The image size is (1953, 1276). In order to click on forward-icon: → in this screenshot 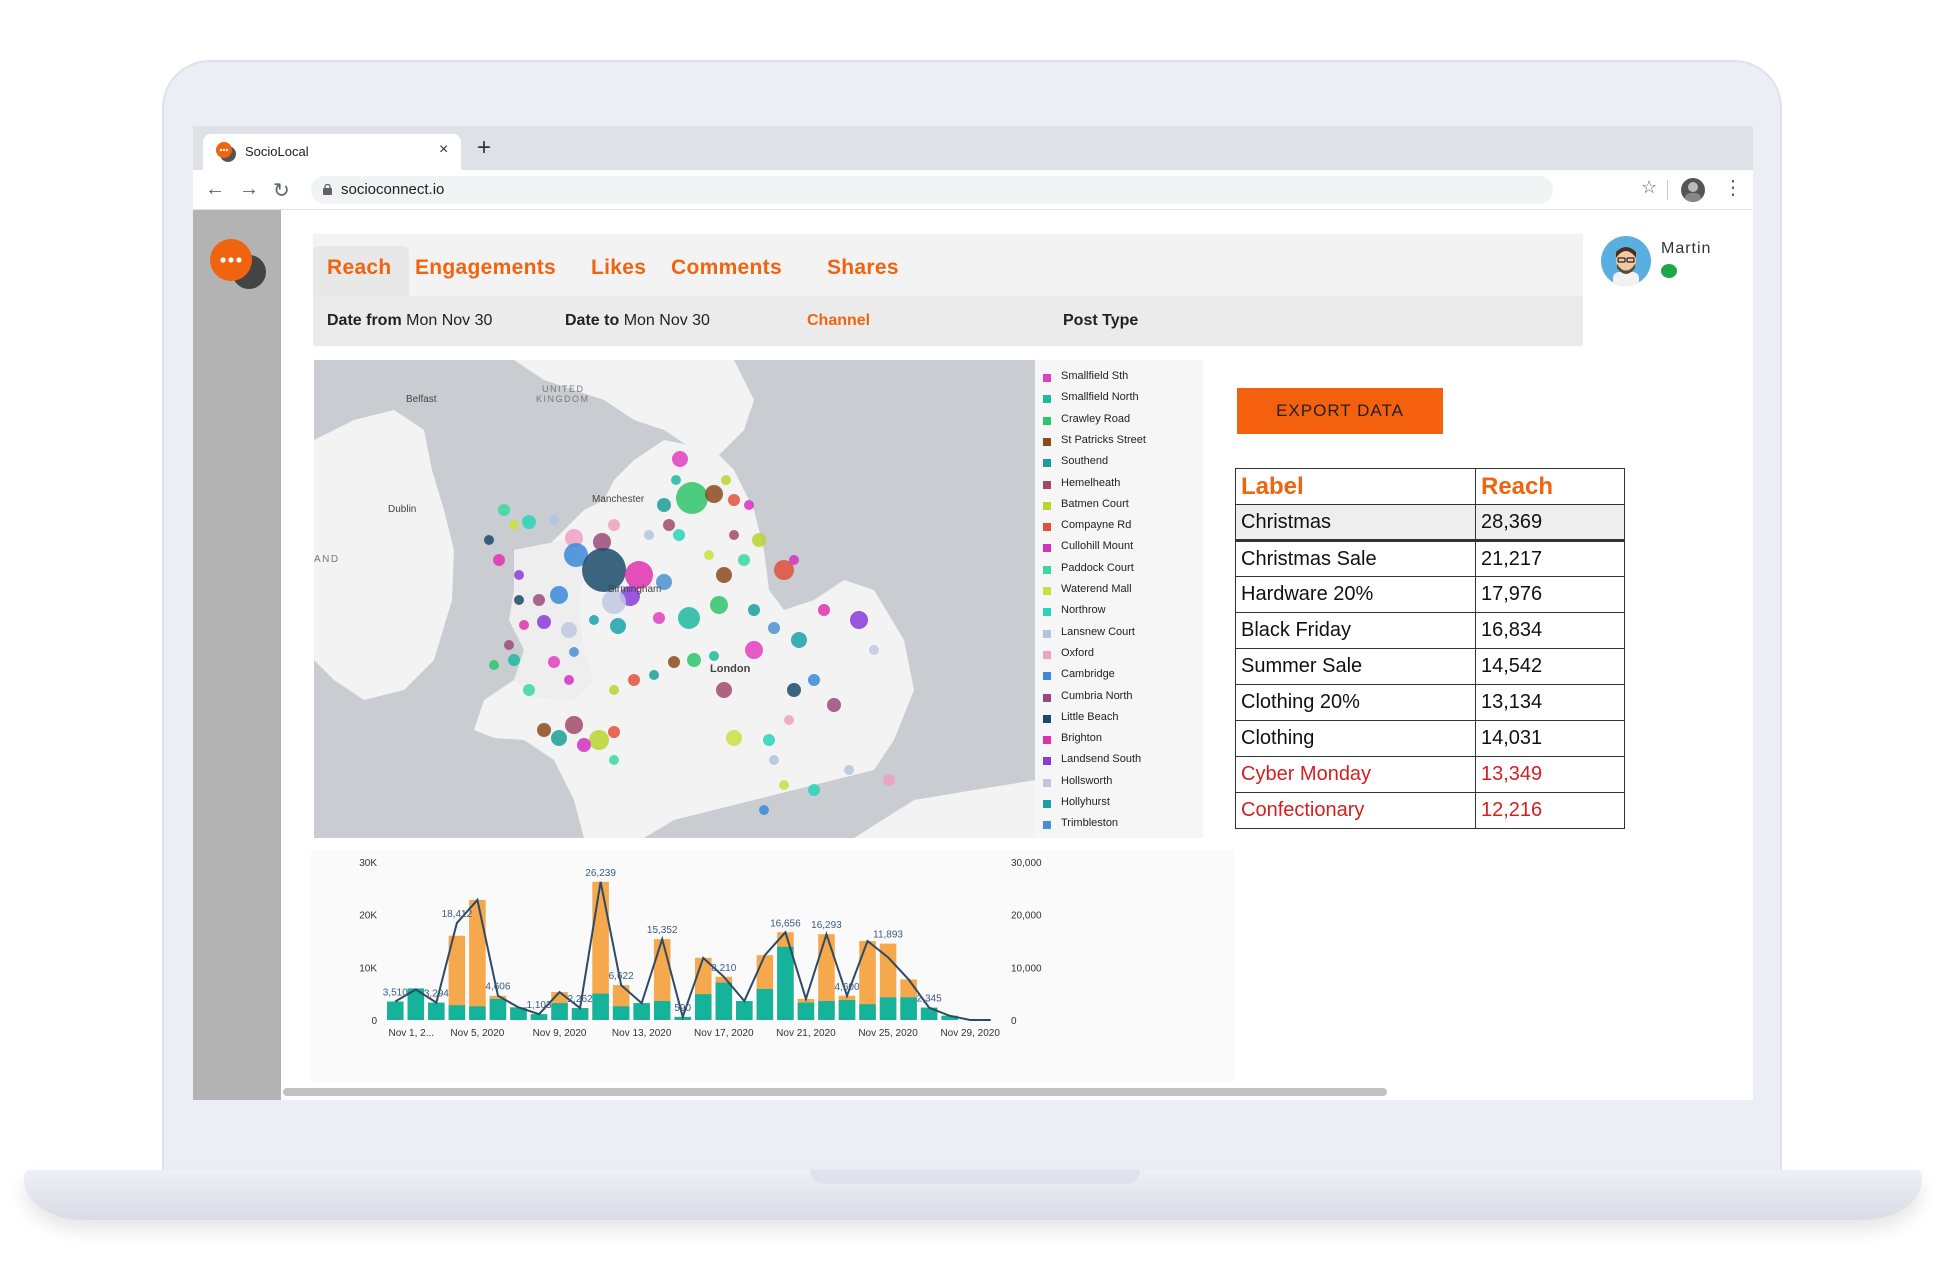, I will do `click(249, 189)`.